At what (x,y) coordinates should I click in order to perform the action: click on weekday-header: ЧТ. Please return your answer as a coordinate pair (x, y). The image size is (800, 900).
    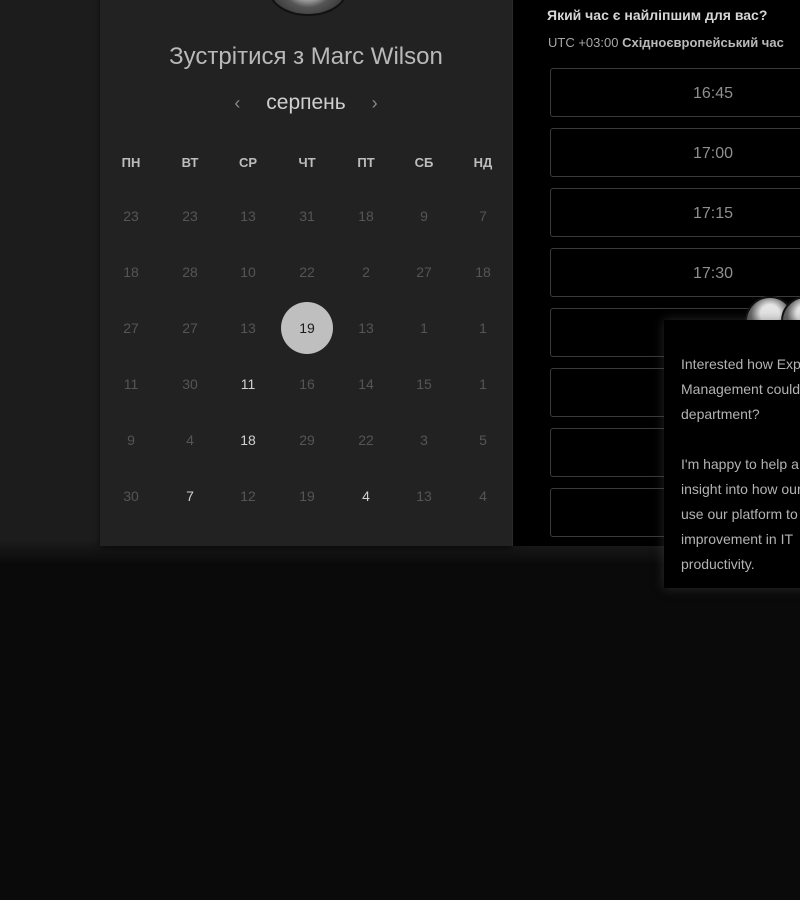
    Looking at the image, I should click on (307, 162).